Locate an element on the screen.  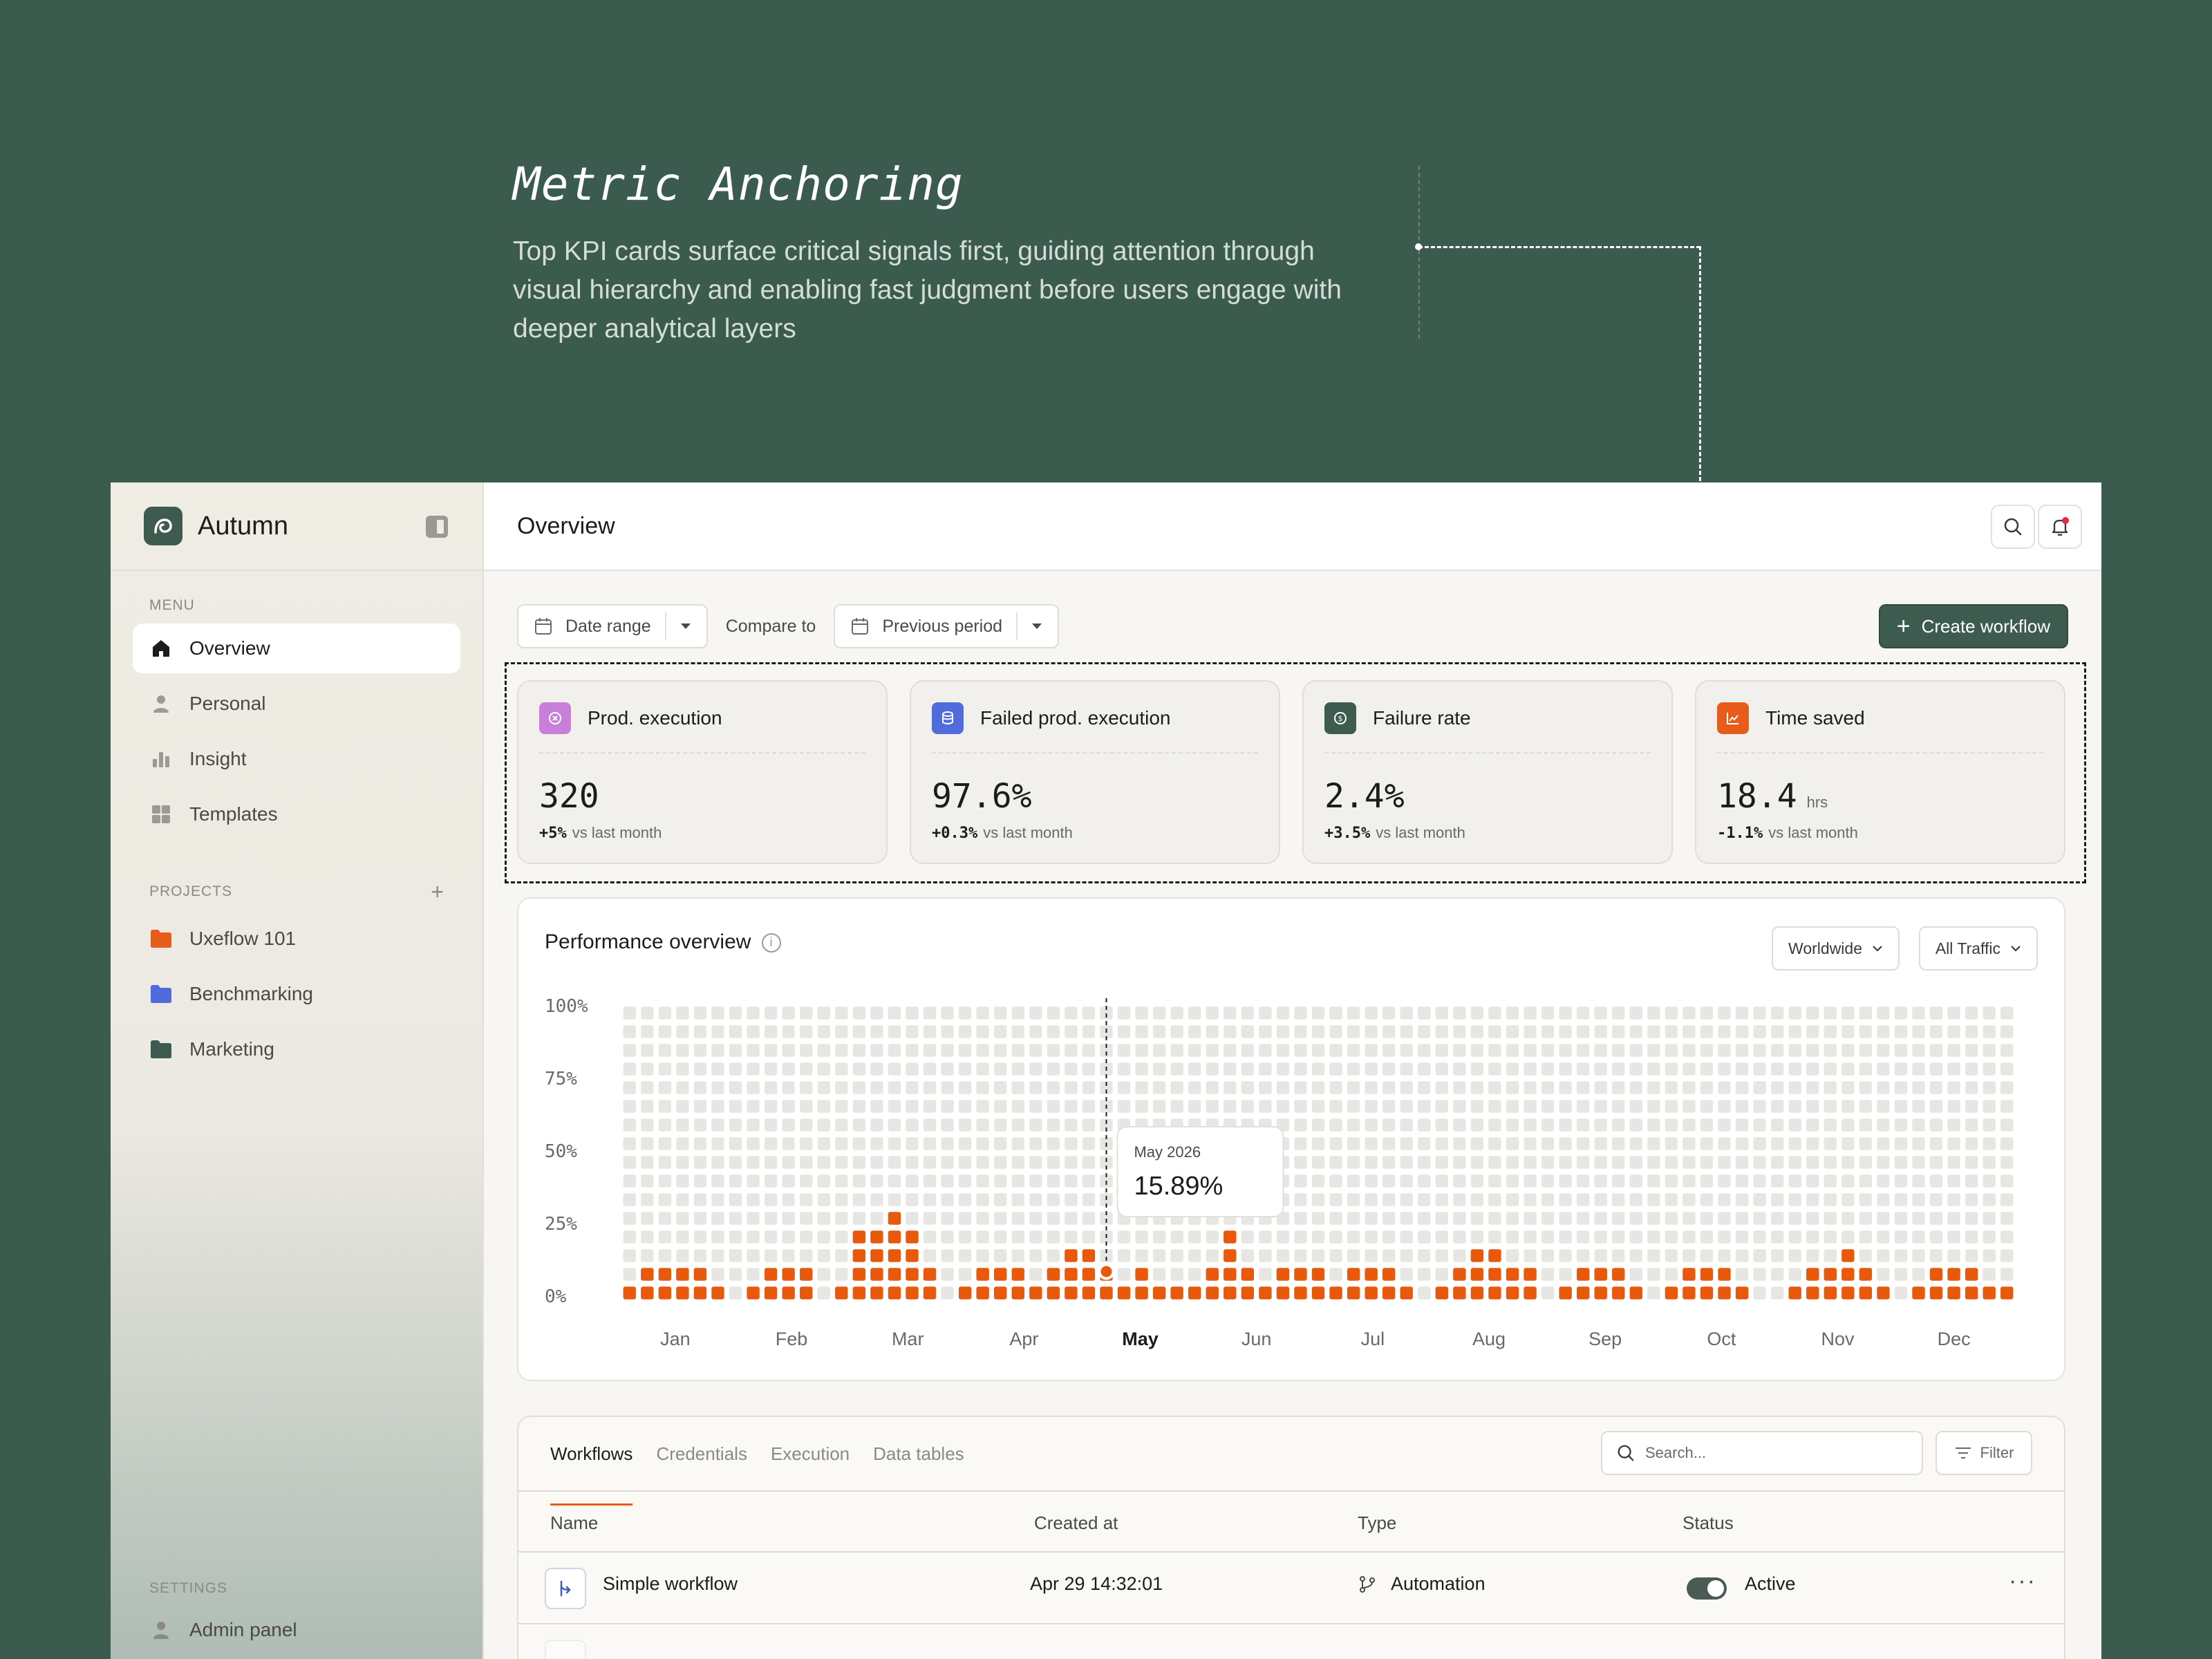
tooltip-value: 15.89% is located at coordinates (1178, 1186).